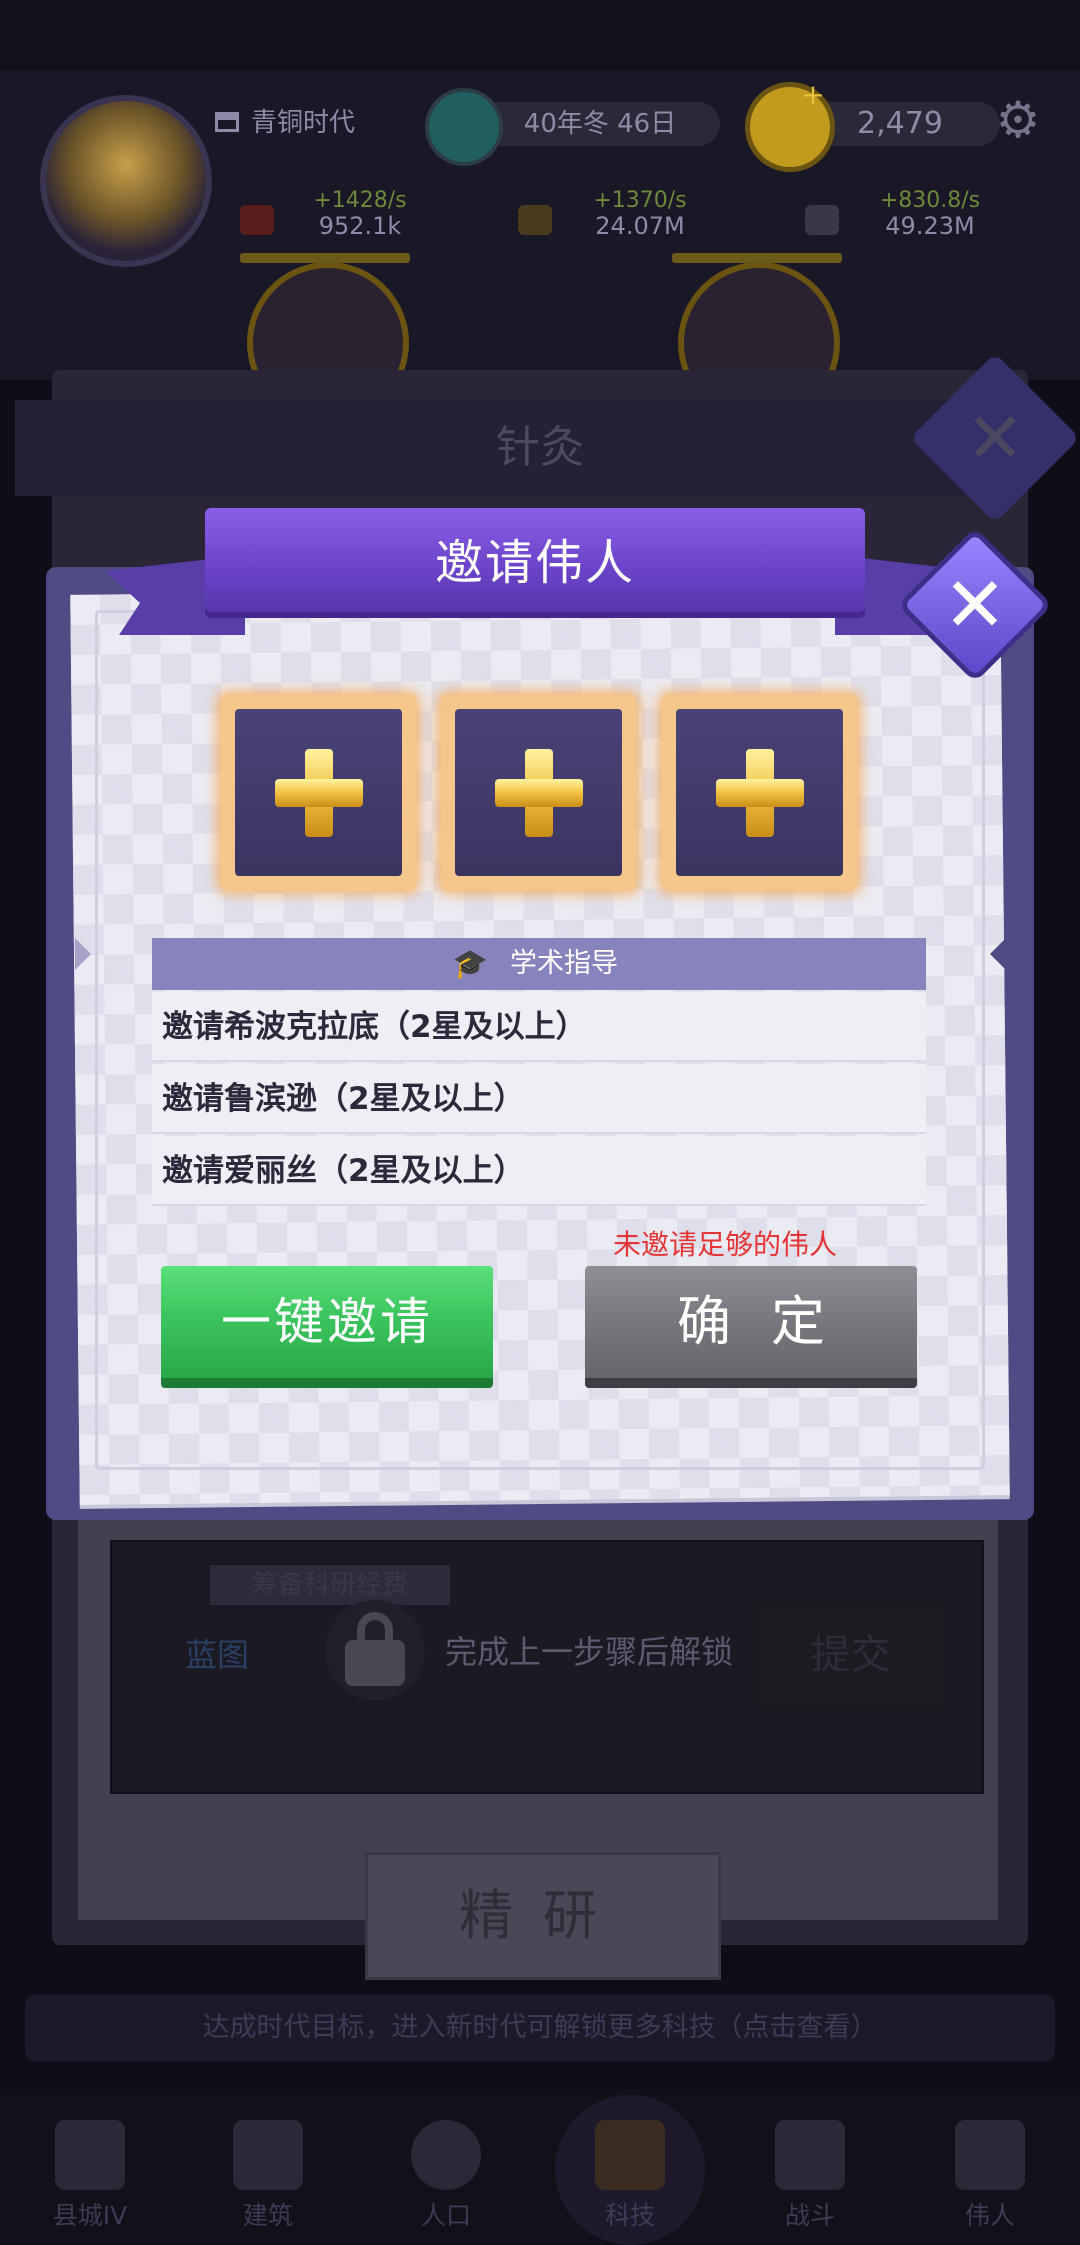  I want to click on lock-body, so click(375, 1663).